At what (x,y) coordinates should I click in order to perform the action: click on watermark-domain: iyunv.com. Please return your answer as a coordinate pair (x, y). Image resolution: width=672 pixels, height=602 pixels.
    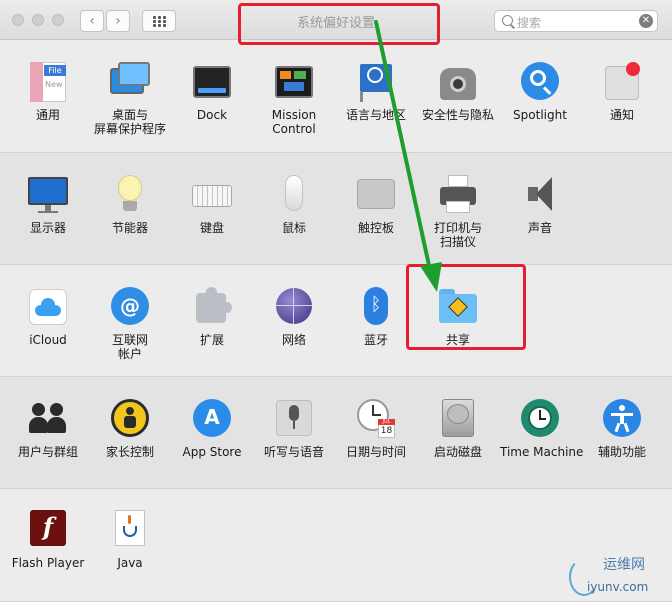
    Looking at the image, I should click on (618, 587).